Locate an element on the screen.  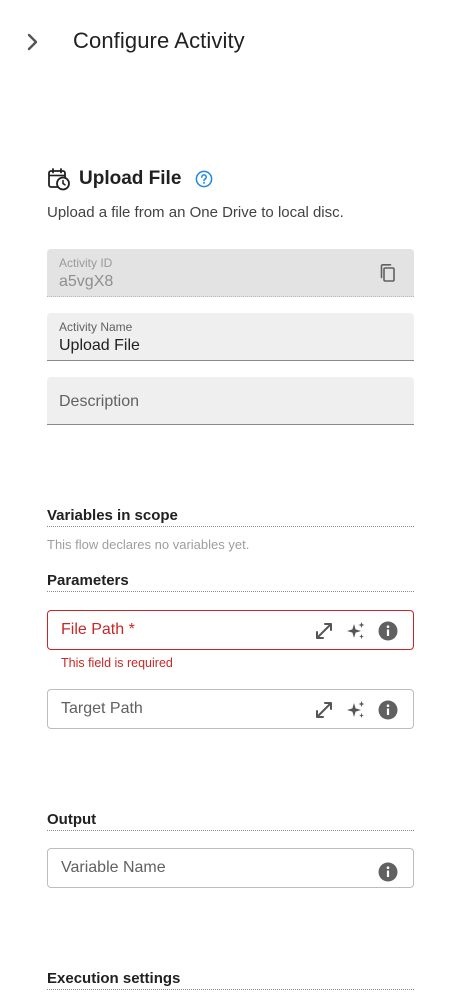
file-path-actions is located at coordinates (356, 631).